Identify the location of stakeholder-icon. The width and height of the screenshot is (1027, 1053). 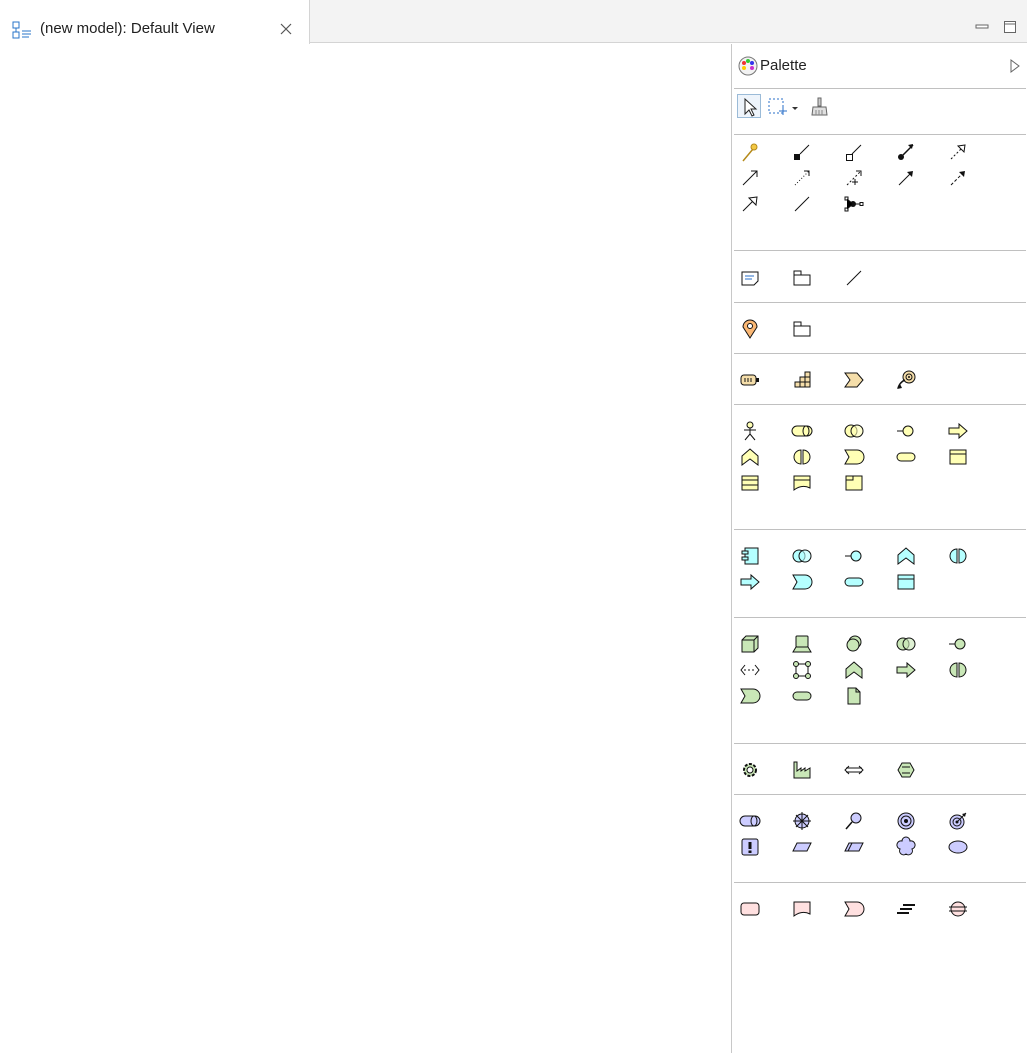
(749, 820).